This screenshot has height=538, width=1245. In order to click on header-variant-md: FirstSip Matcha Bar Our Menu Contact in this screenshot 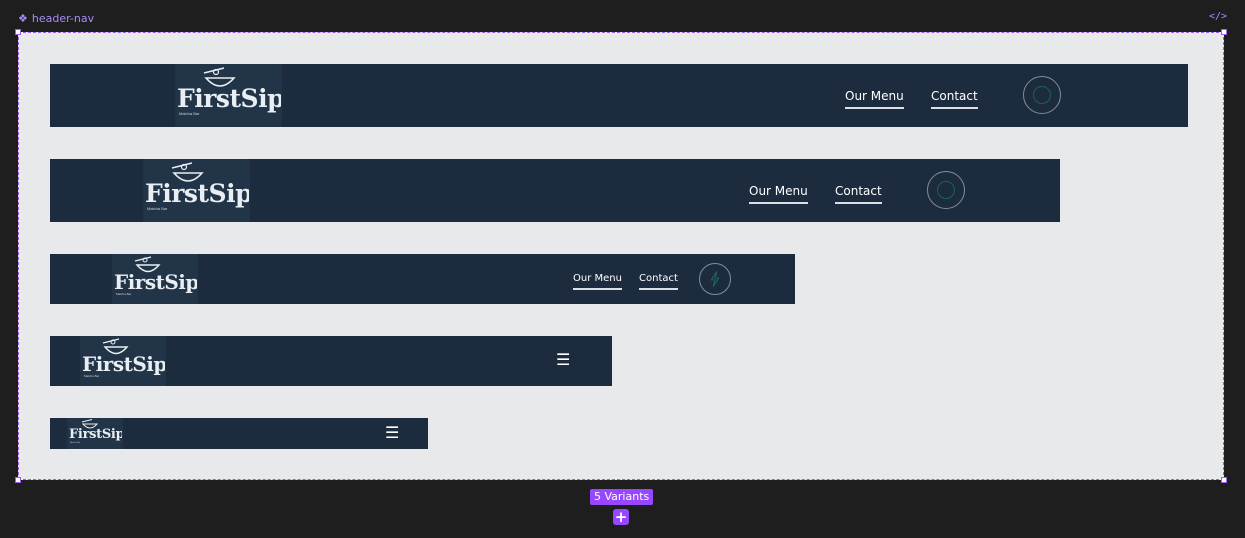, I will do `click(422, 279)`.